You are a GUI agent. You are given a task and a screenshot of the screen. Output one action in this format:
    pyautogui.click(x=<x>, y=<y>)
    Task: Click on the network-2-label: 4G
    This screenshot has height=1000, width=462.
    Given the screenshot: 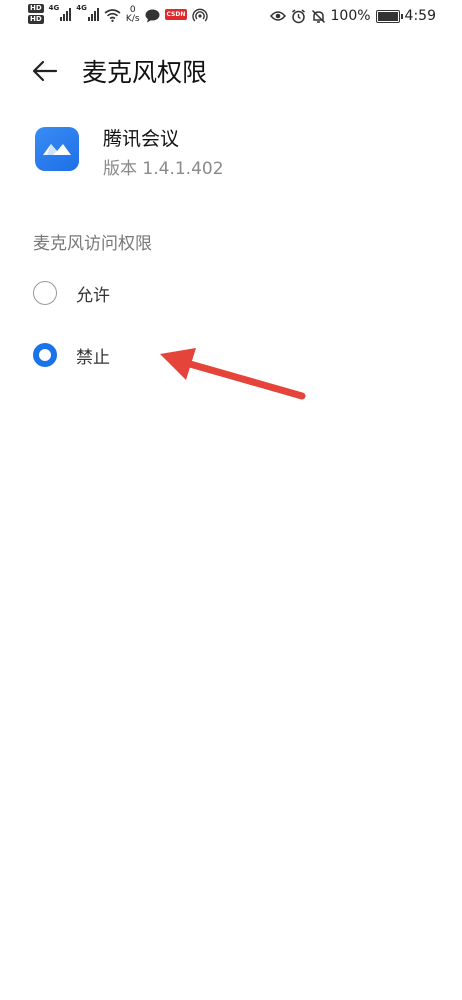 What is the action you would take?
    pyautogui.click(x=81, y=8)
    